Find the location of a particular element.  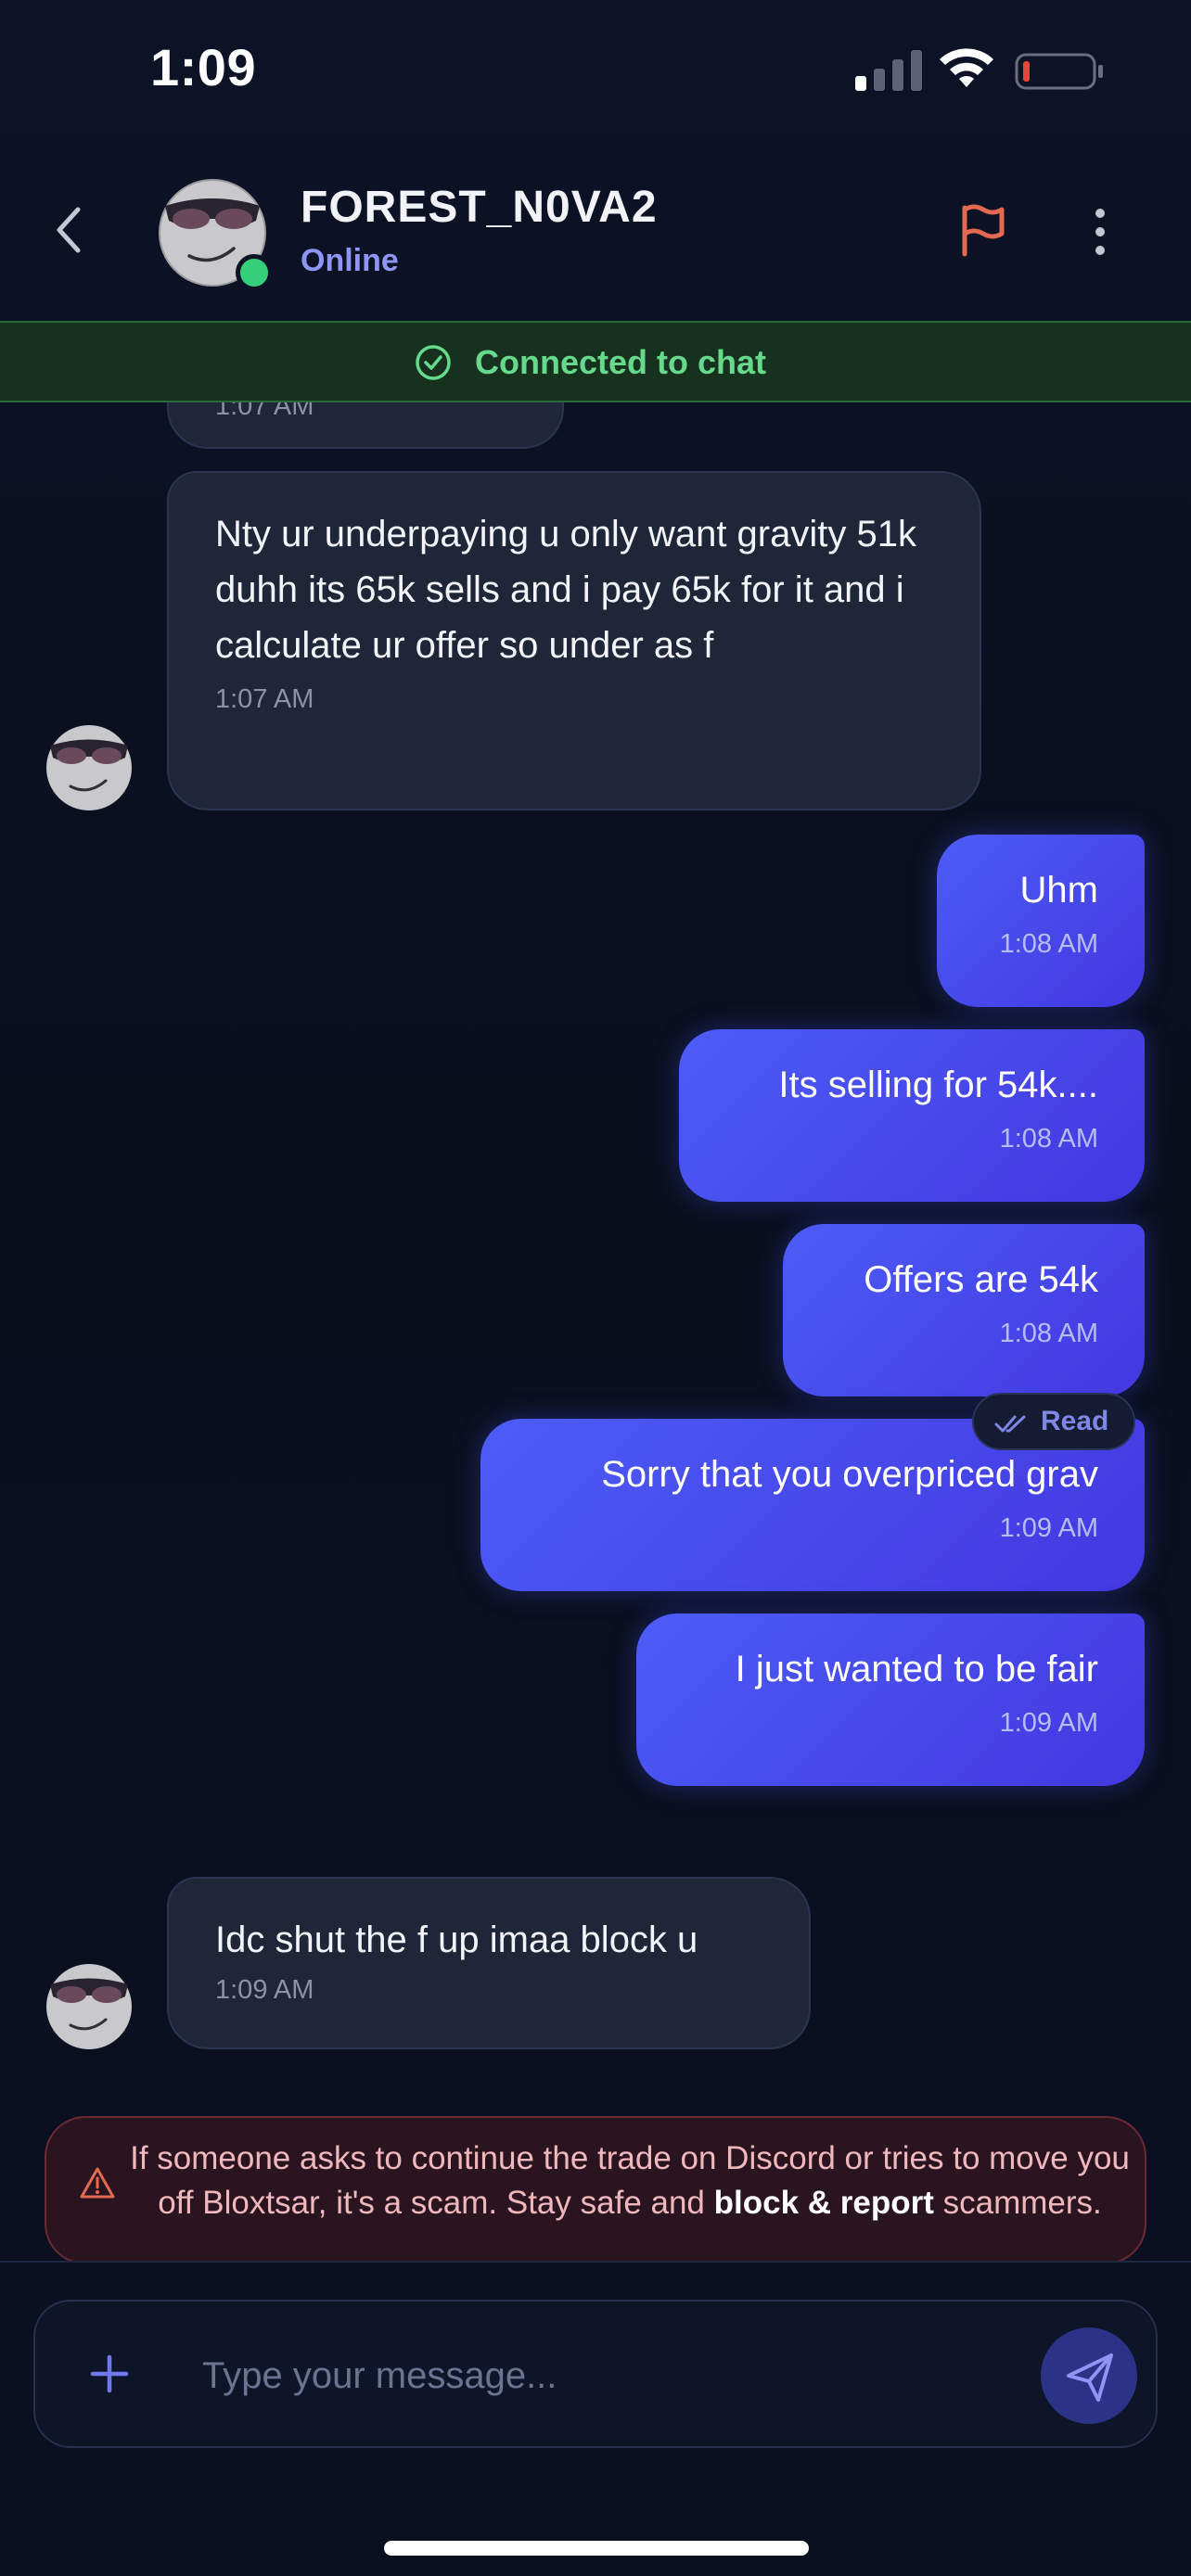

message-bubble-outgoing: Its selling for 54k.... 1:08 AM is located at coordinates (912, 1116).